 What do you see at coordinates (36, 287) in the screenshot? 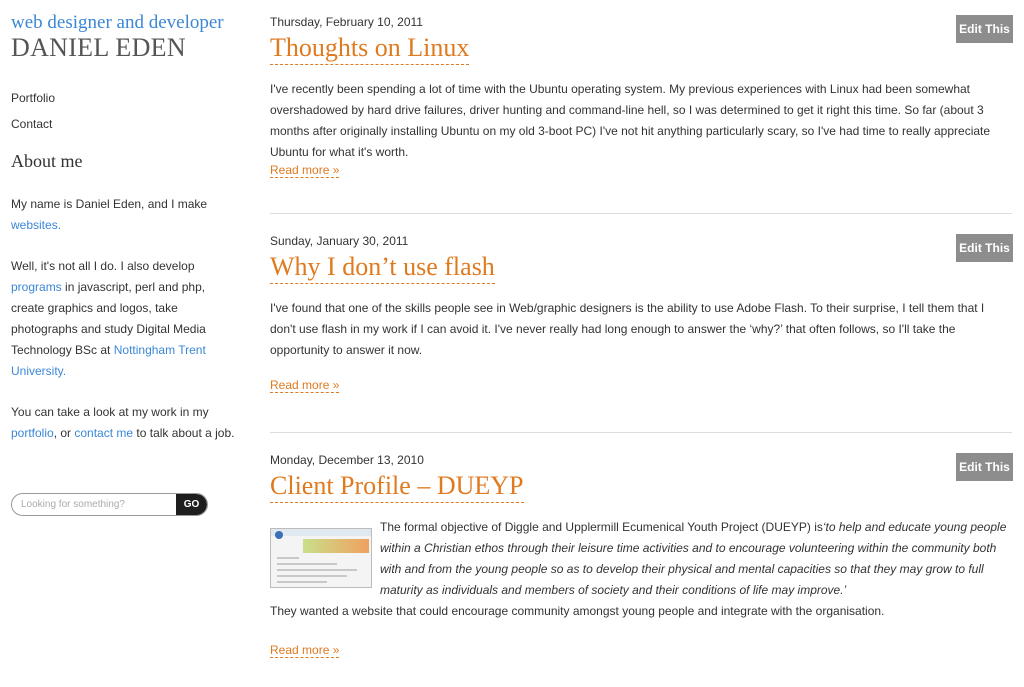
I see `programs-link: programs` at bounding box center [36, 287].